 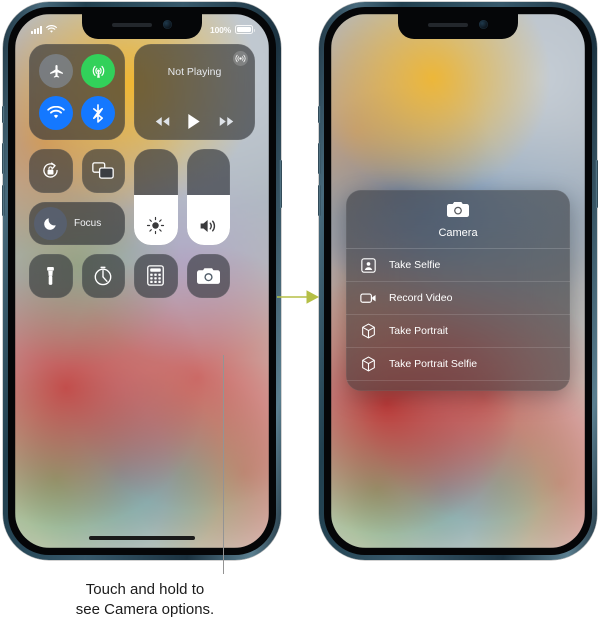 What do you see at coordinates (458, 219) in the screenshot?
I see `quick-actions-header: Camera` at bounding box center [458, 219].